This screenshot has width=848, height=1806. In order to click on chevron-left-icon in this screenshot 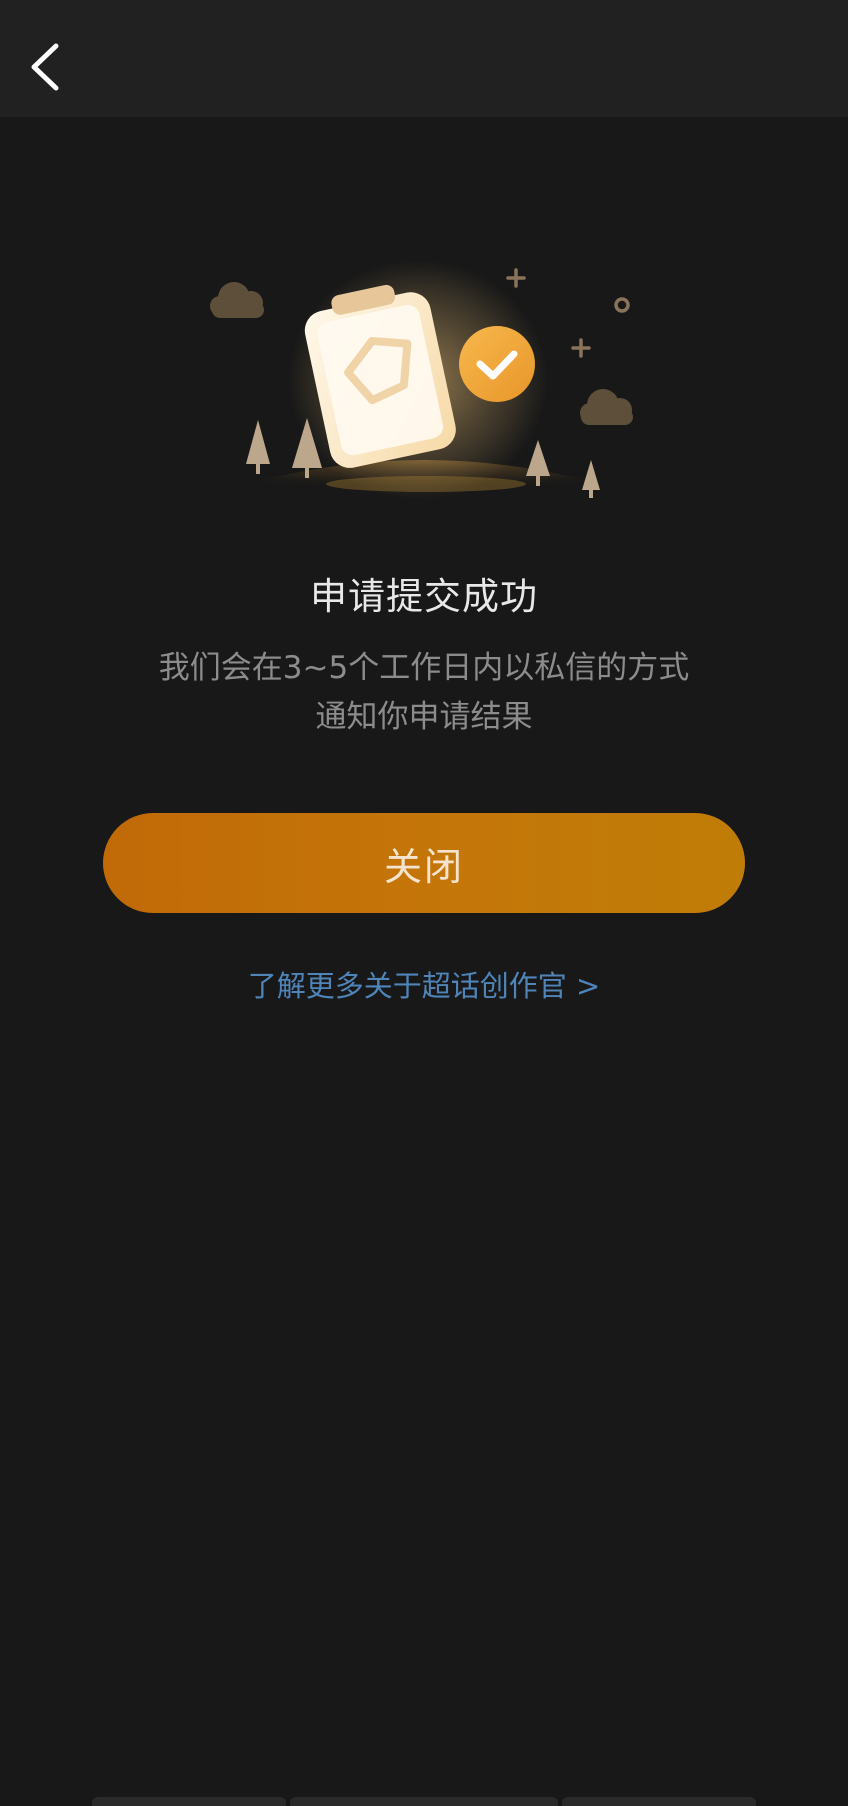, I will do `click(45, 67)`.